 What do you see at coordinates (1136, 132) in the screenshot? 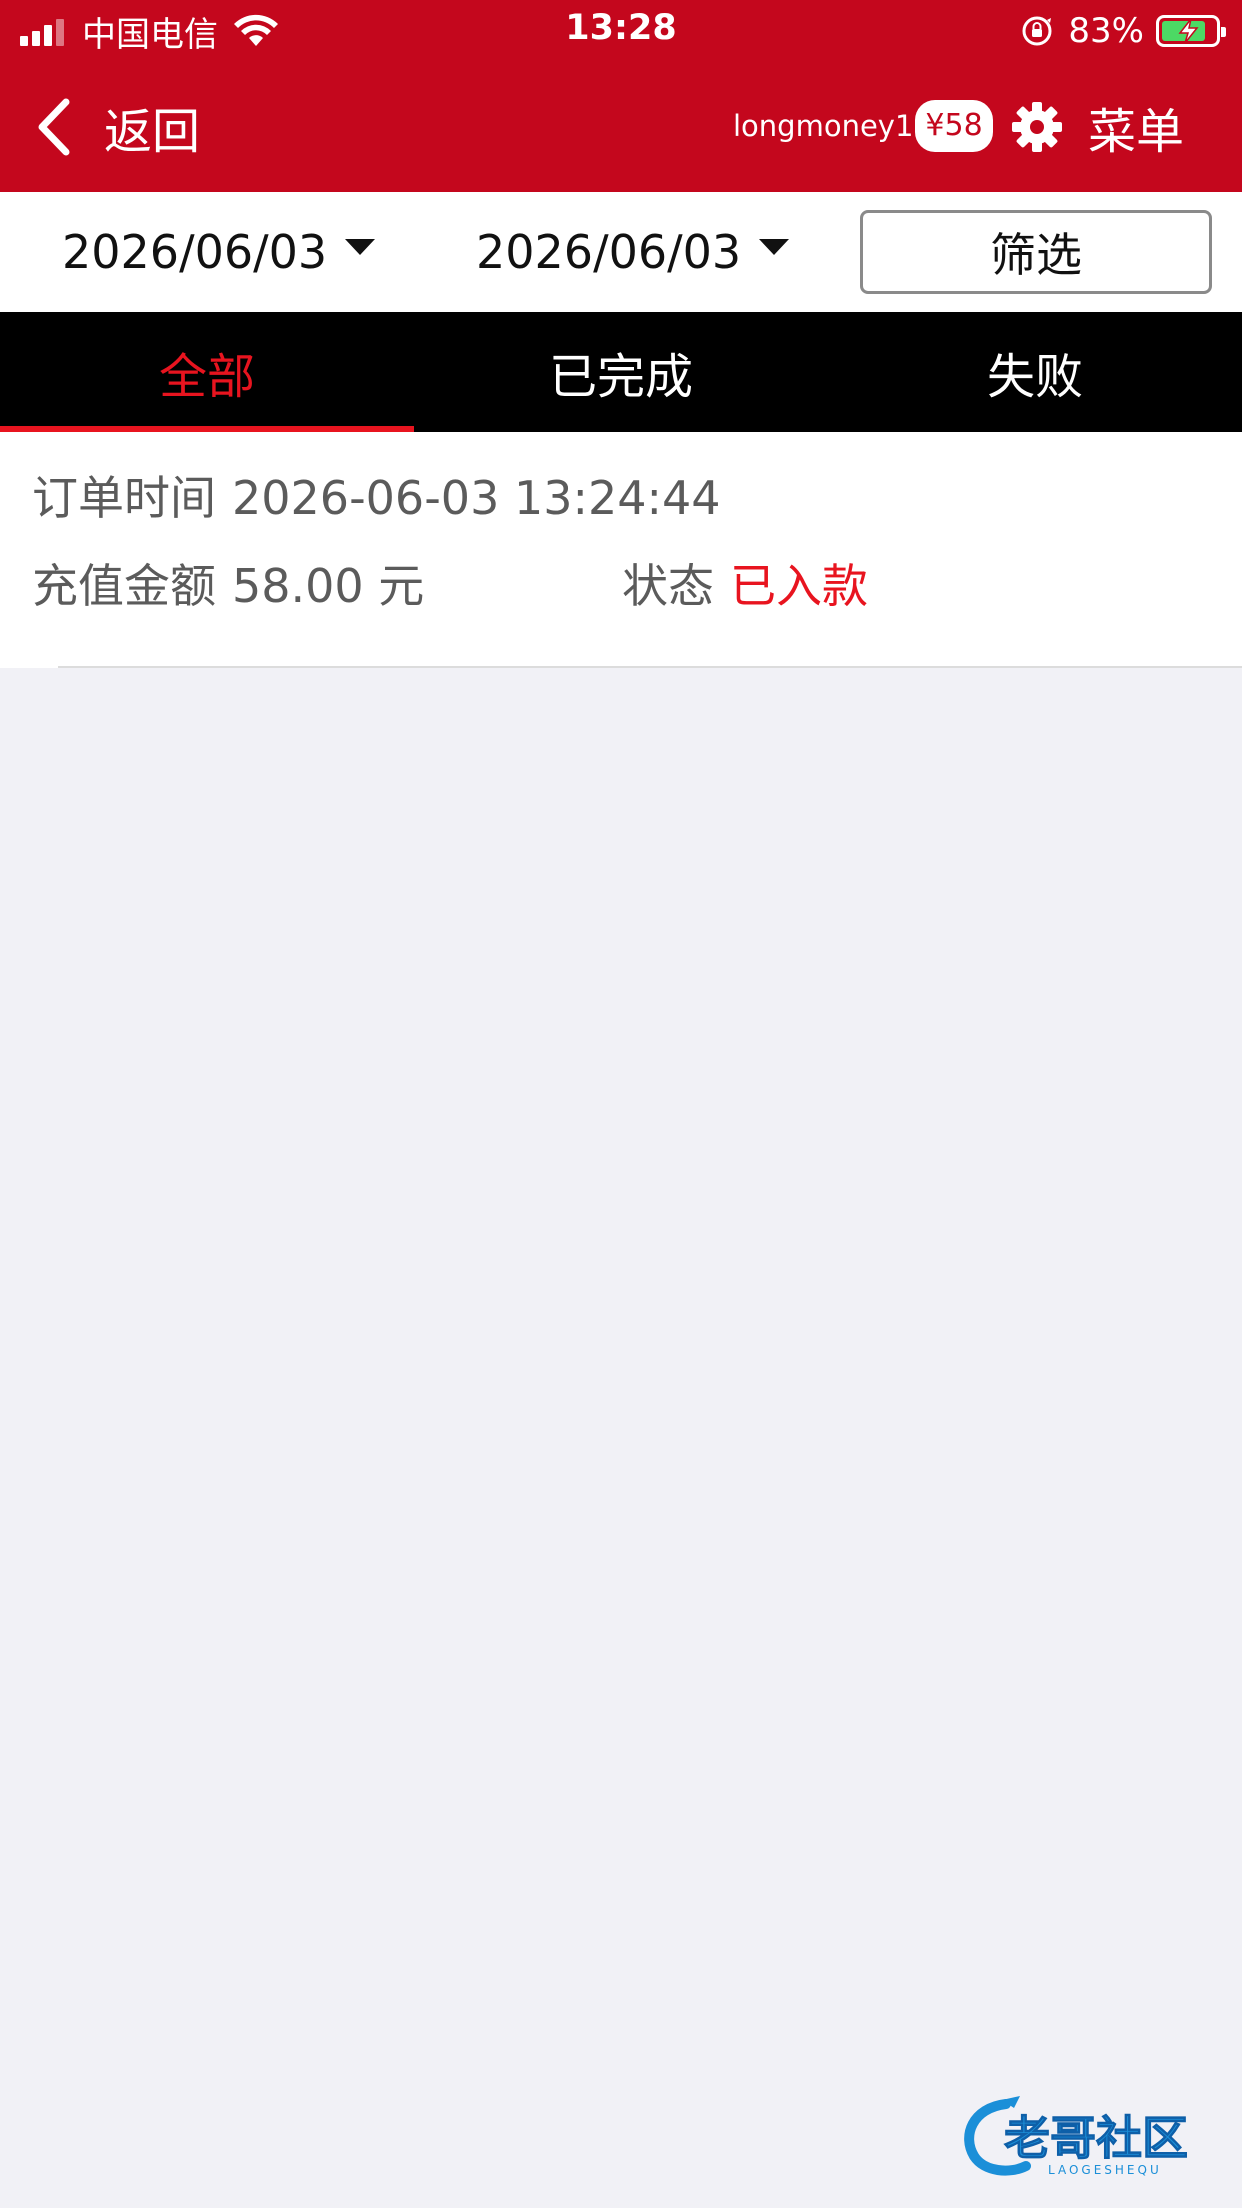
I see `menu-label: 菜单` at bounding box center [1136, 132].